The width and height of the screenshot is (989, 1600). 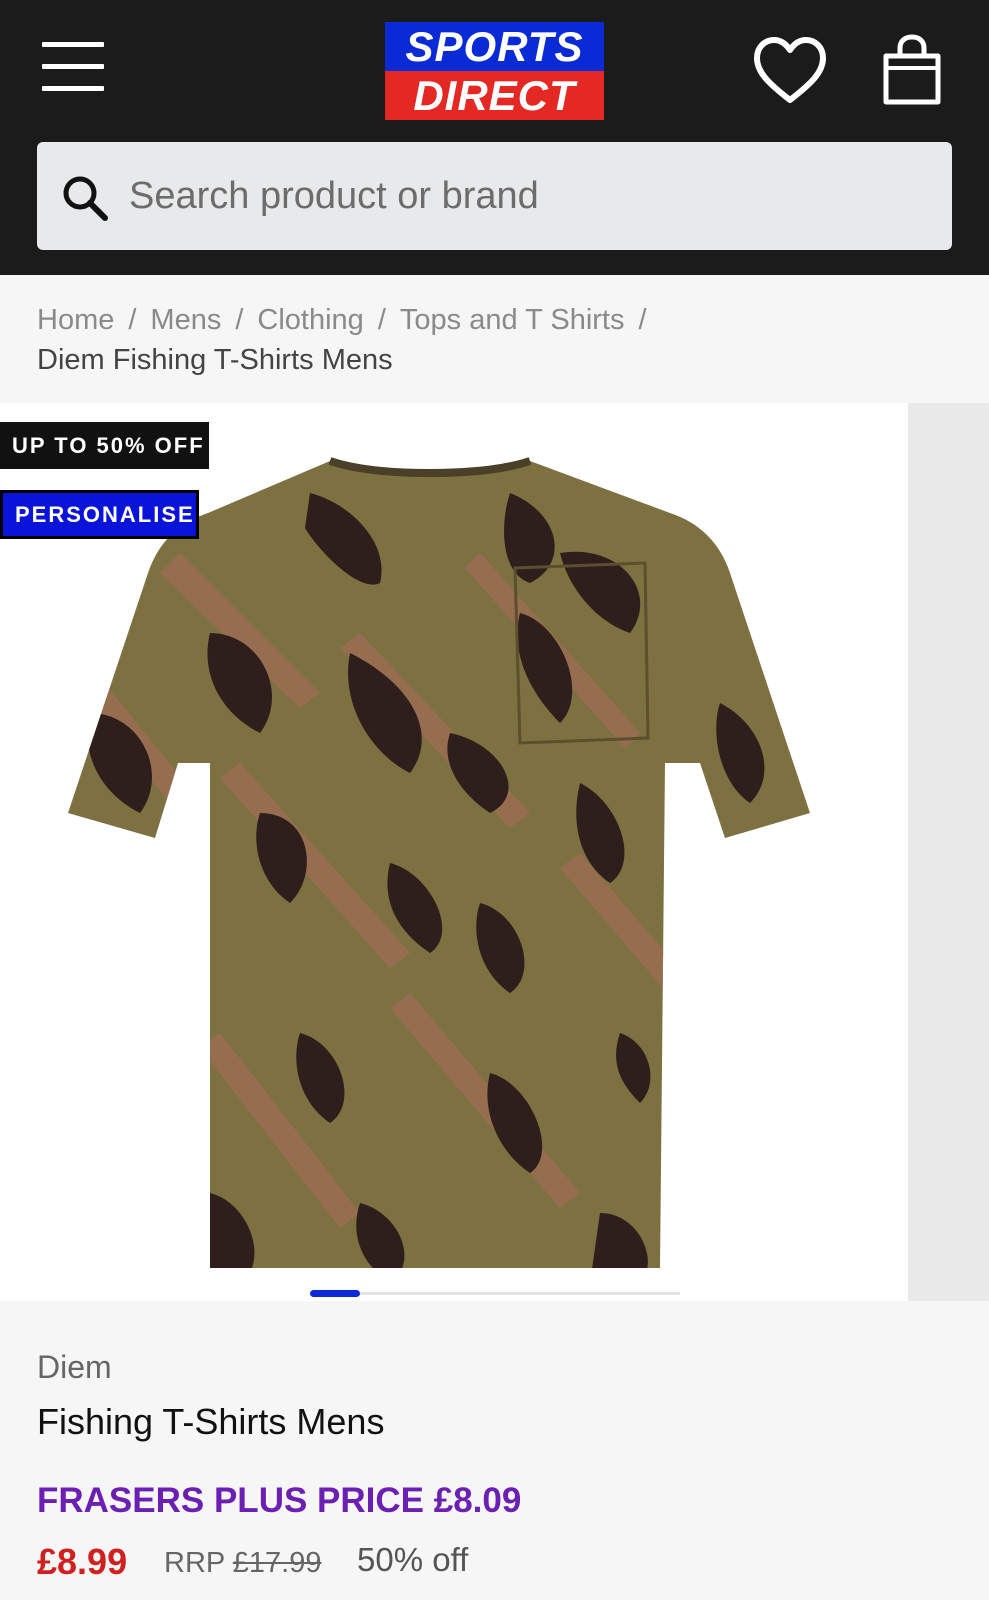 I want to click on product-name: Fishing T-Shirts Mens, so click(x=211, y=1421).